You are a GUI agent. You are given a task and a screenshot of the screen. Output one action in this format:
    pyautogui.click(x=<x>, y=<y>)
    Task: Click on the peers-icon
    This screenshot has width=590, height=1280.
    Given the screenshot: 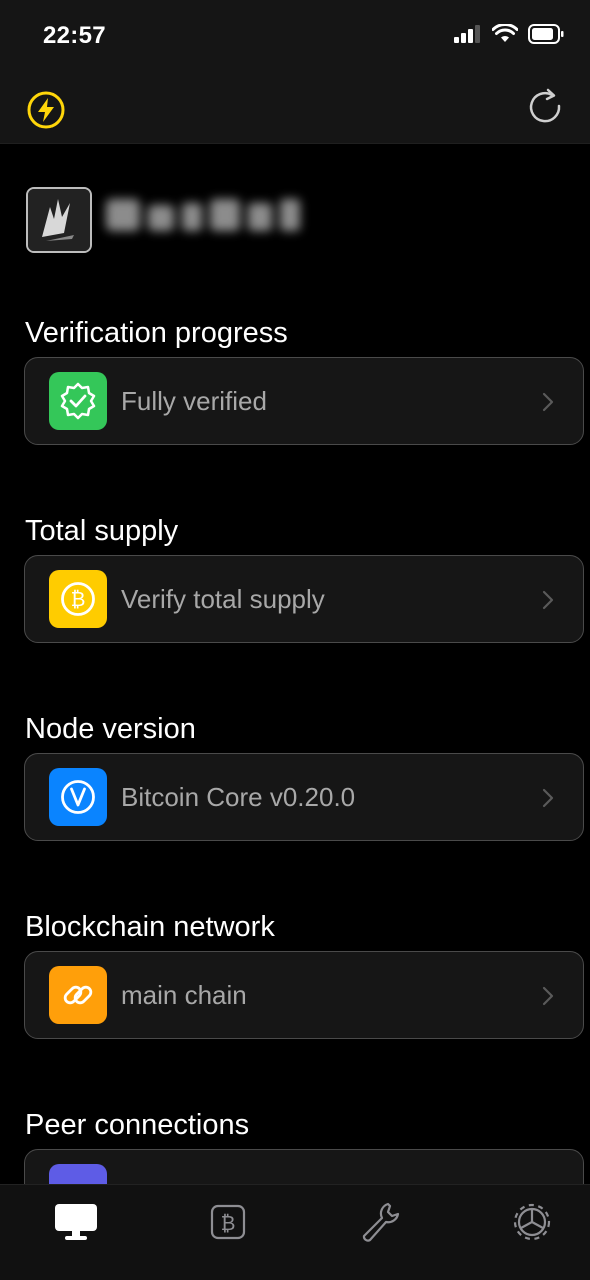 What is the action you would take?
    pyautogui.click(x=78, y=1174)
    